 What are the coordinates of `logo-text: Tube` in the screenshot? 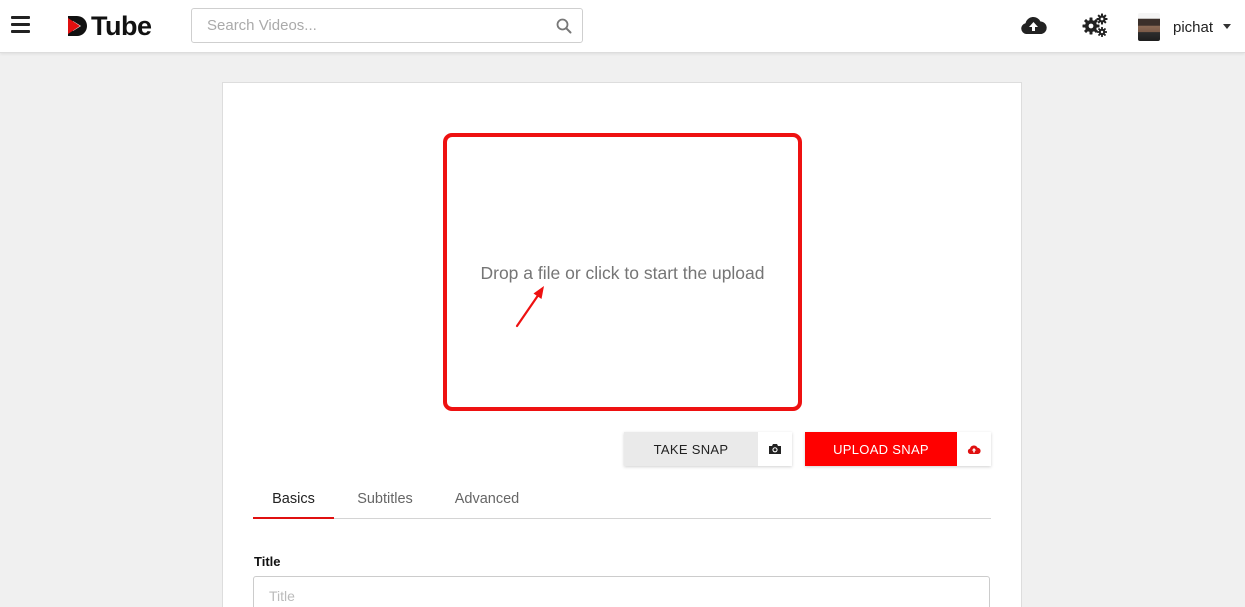 It's located at (121, 25).